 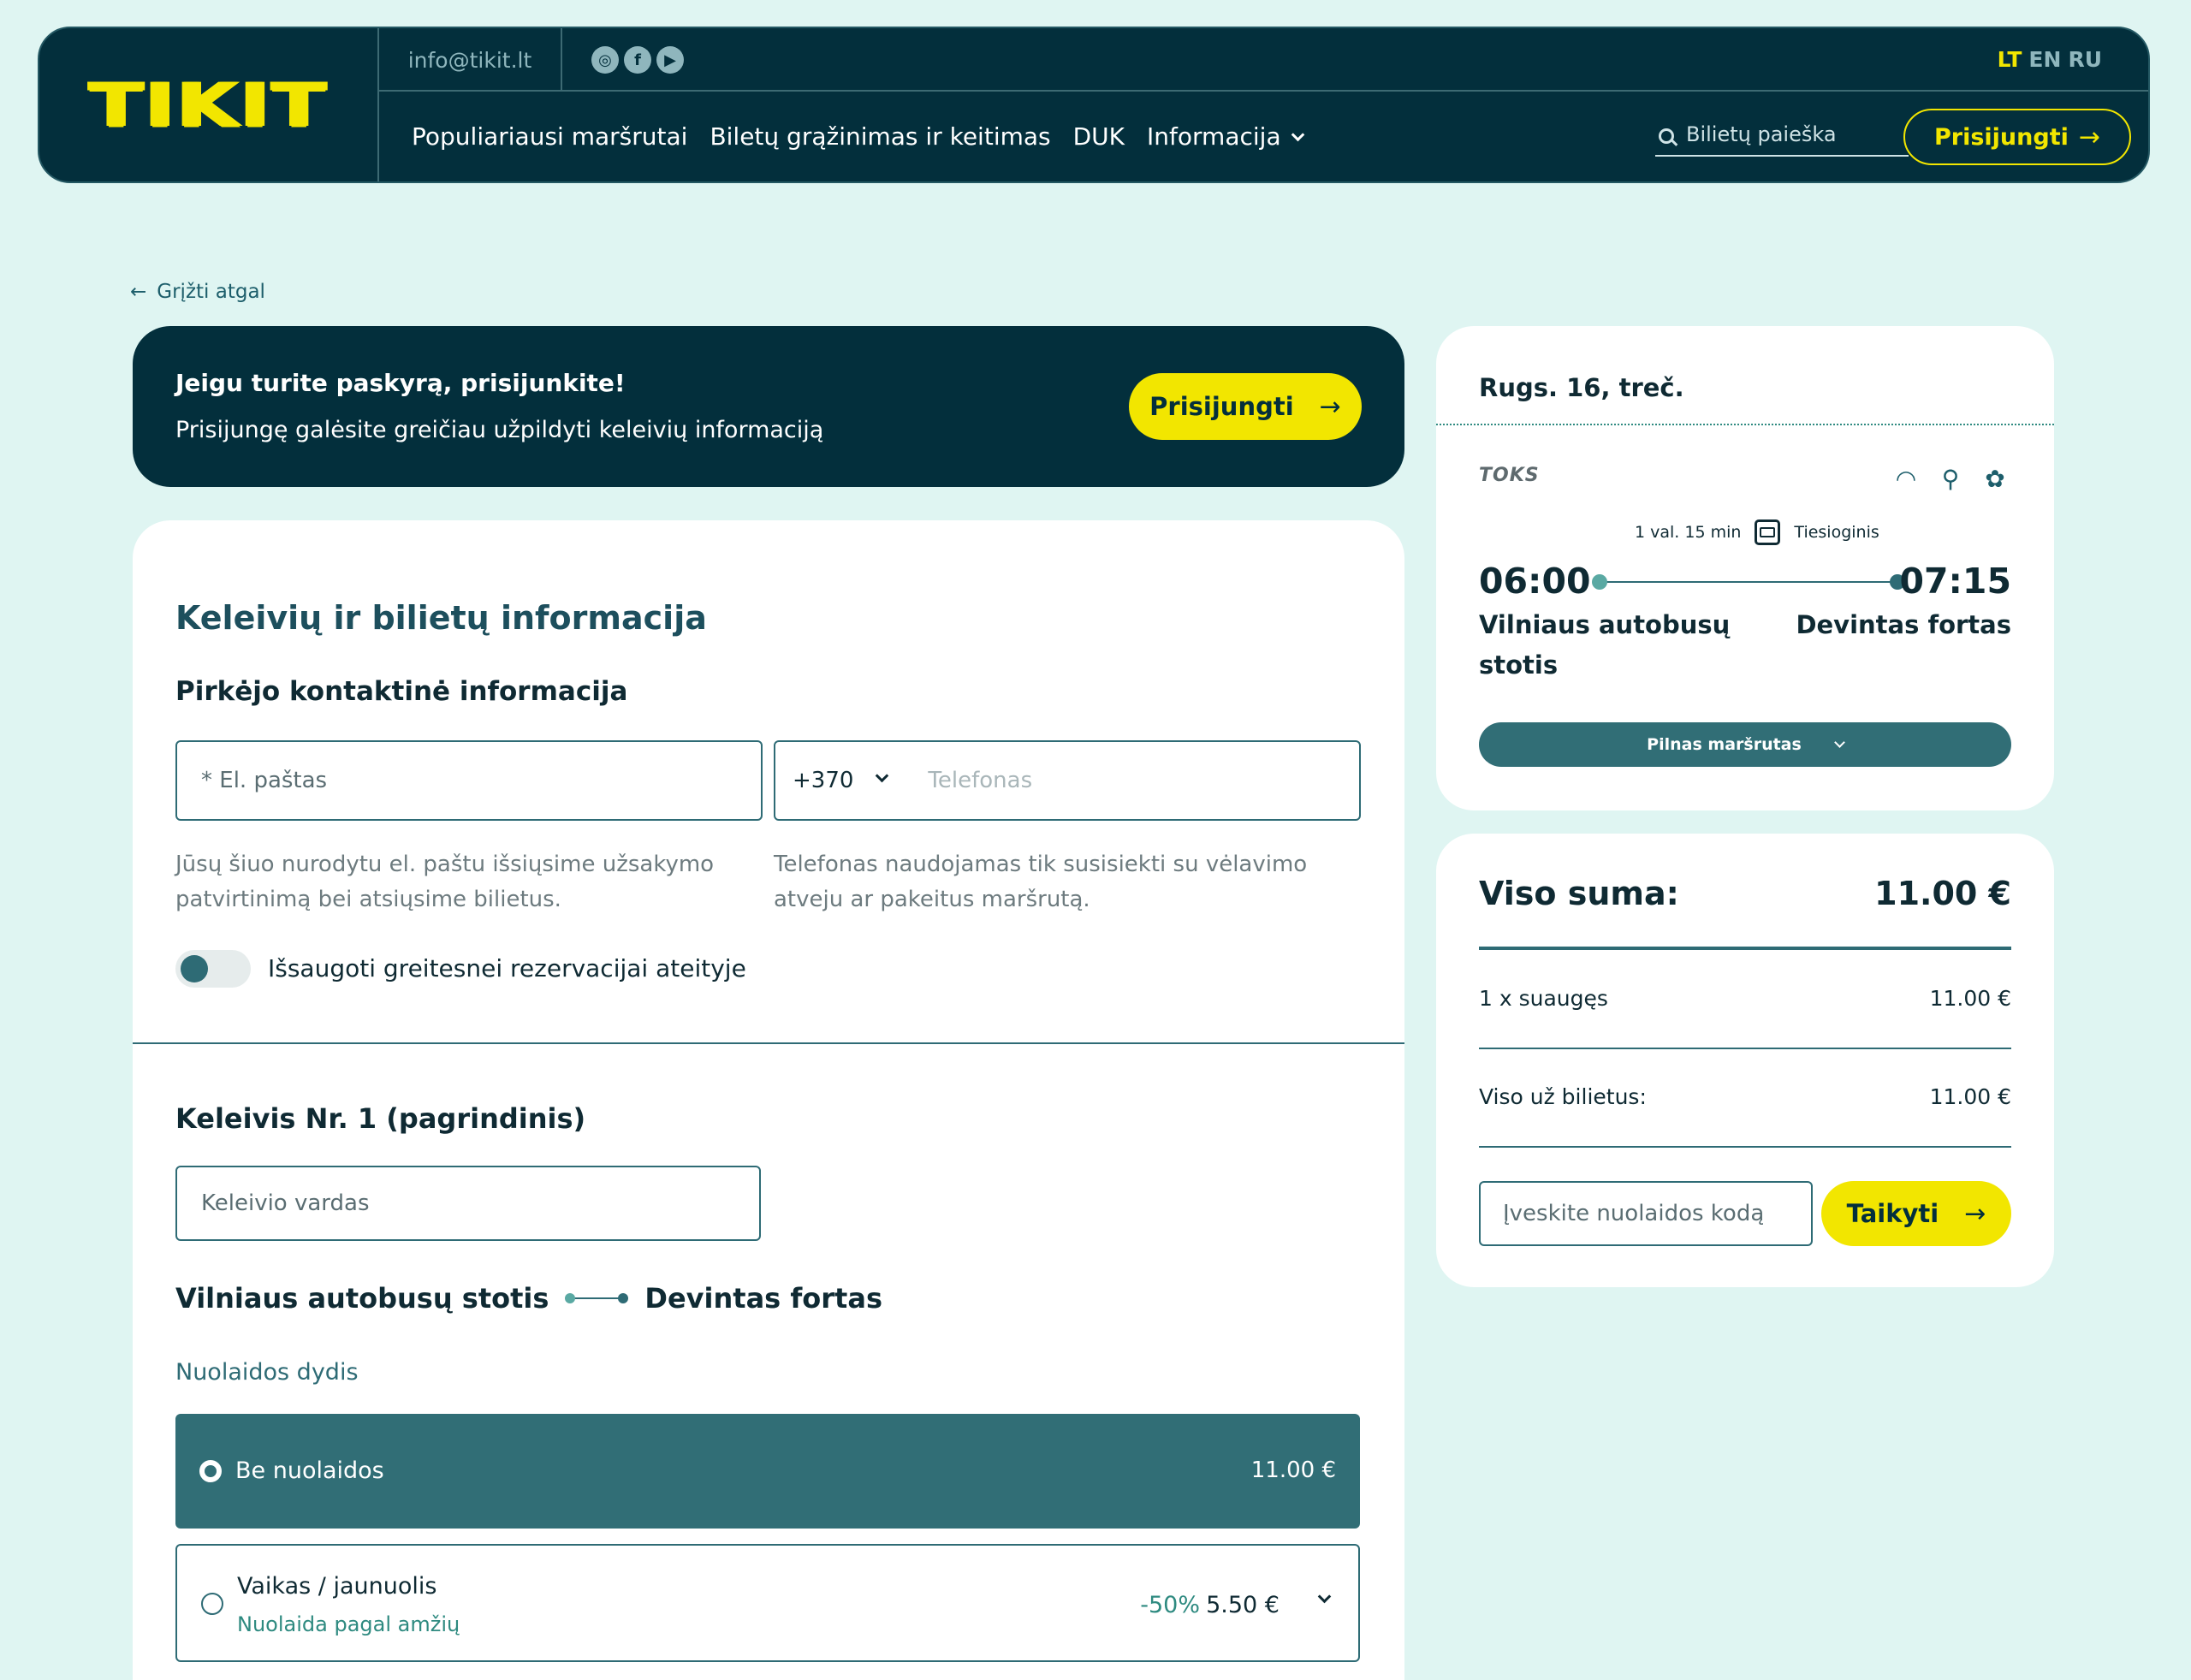 I want to click on wifi-icon: ◠, so click(x=1906, y=479).